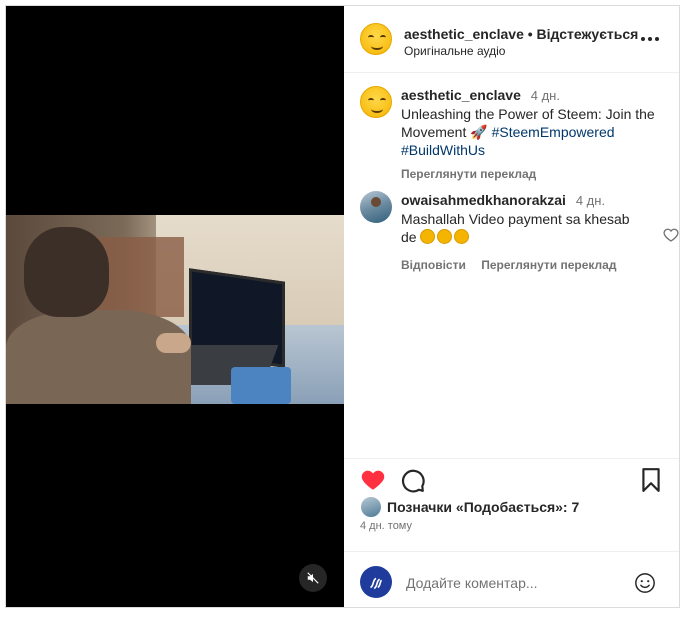 This screenshot has width=685, height=617. Describe the element at coordinates (671, 235) in the screenshot. I see `comment-like-heart-icon` at that location.